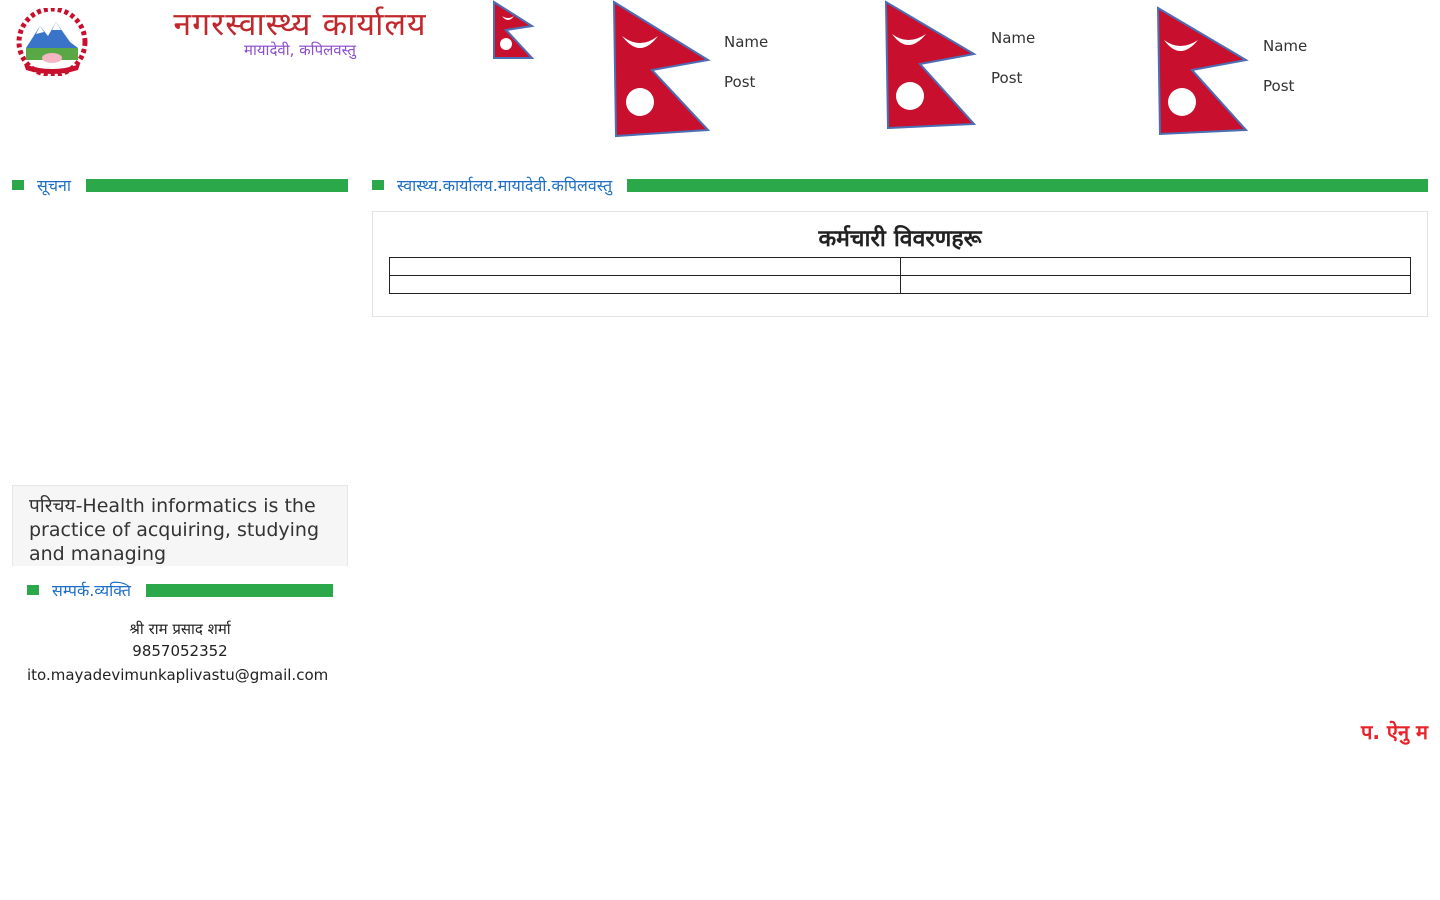 The width and height of the screenshot is (1440, 900). I want to click on contact-name: श्री राम प्रसाद शर्मा, so click(180, 629).